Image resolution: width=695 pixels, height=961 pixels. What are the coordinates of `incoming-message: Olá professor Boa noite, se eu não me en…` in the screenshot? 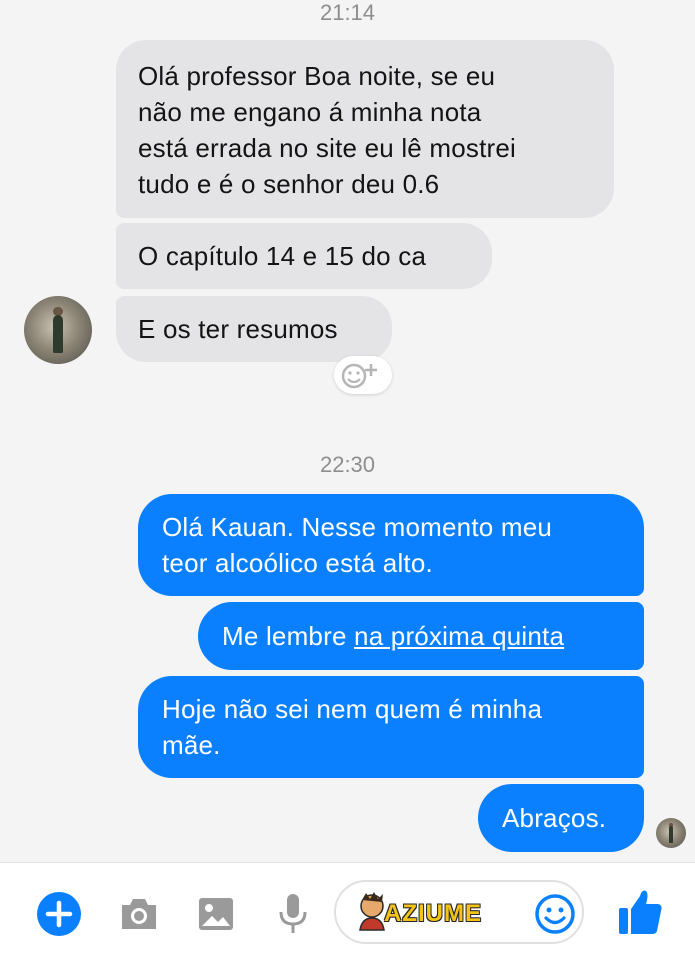 It's located at (365, 129).